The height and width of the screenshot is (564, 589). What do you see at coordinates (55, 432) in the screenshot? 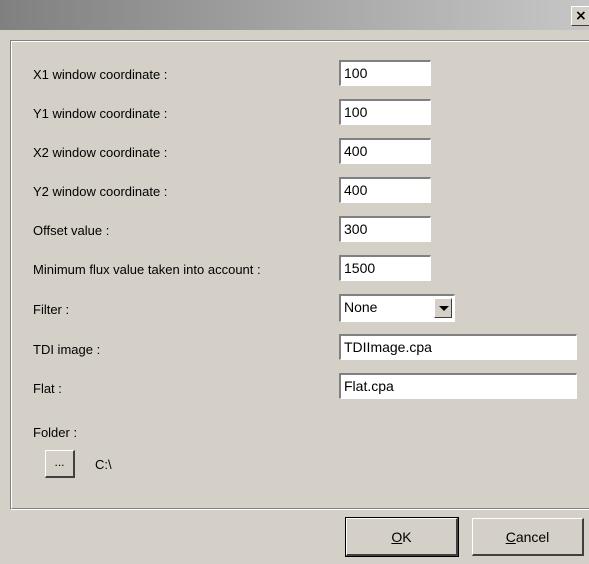
I see `folder-label: Folder :` at bounding box center [55, 432].